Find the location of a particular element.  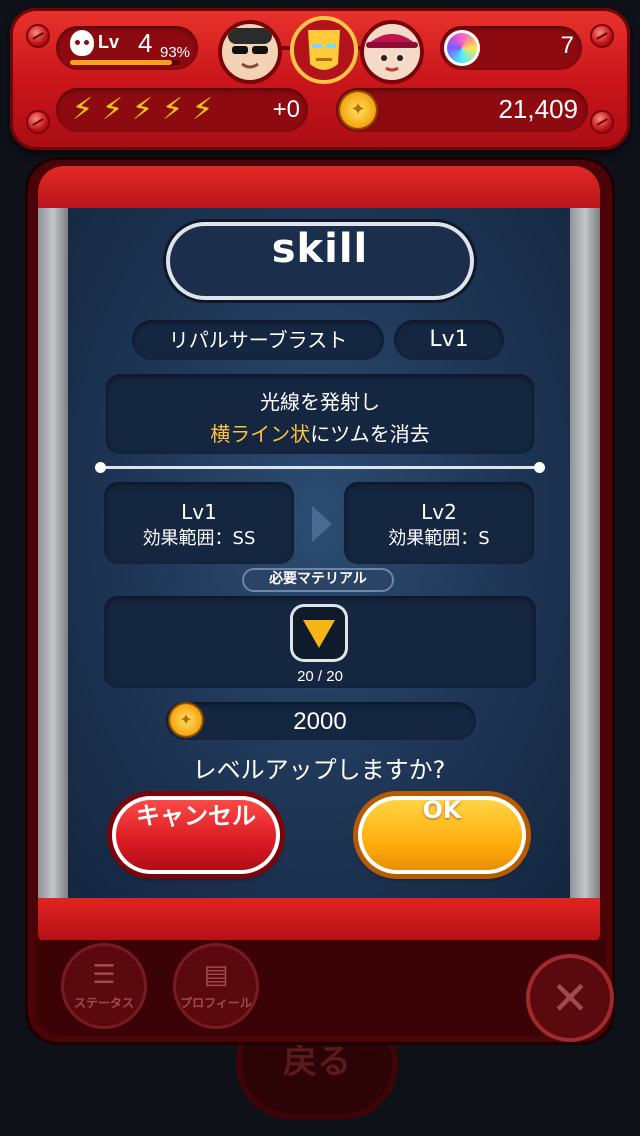

avatar-agent is located at coordinates (250, 52).